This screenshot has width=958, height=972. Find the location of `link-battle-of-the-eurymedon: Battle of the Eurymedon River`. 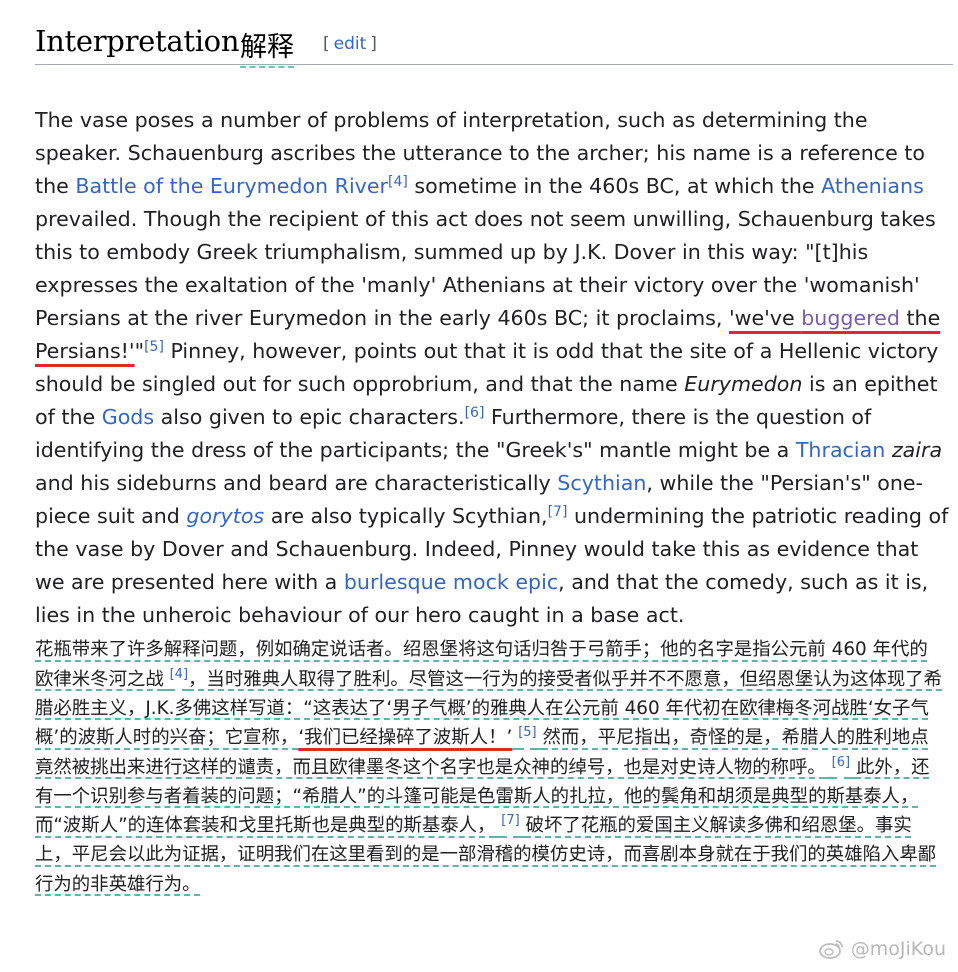

link-battle-of-the-eurymedon: Battle of the Eurymedon River is located at coordinates (231, 186).